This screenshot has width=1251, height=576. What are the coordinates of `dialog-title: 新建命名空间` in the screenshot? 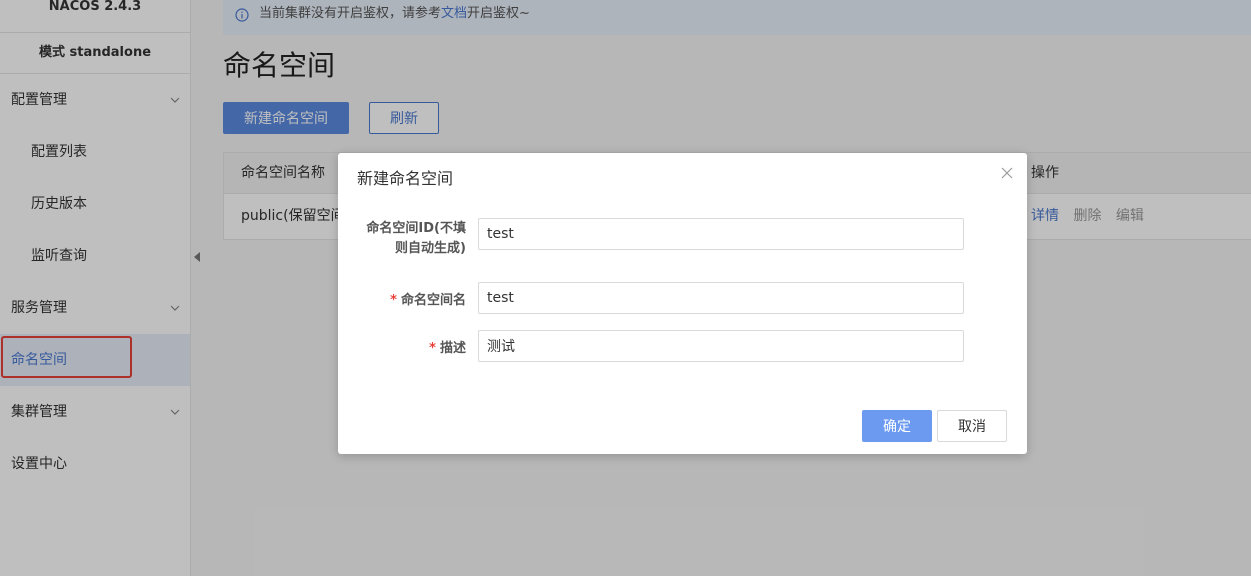 It's located at (405, 178).